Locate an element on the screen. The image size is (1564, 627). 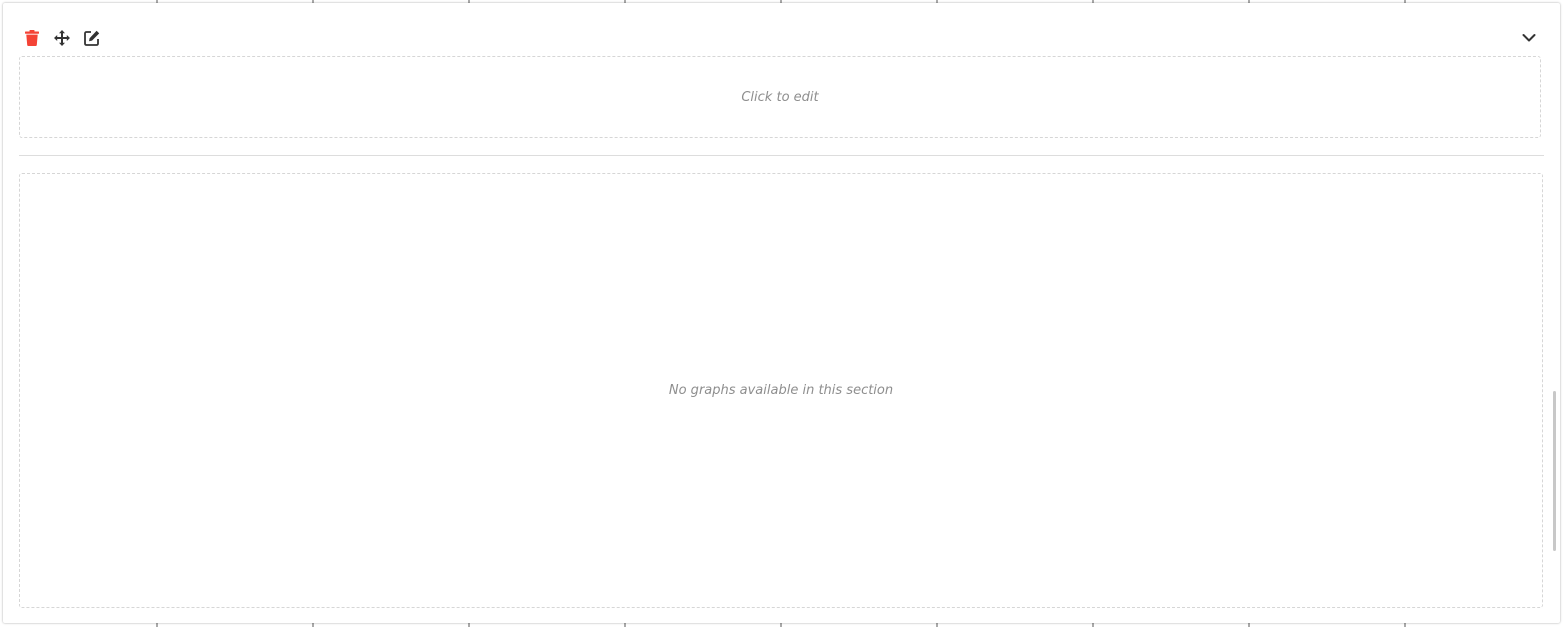
move-arrows-icon is located at coordinates (62, 38).